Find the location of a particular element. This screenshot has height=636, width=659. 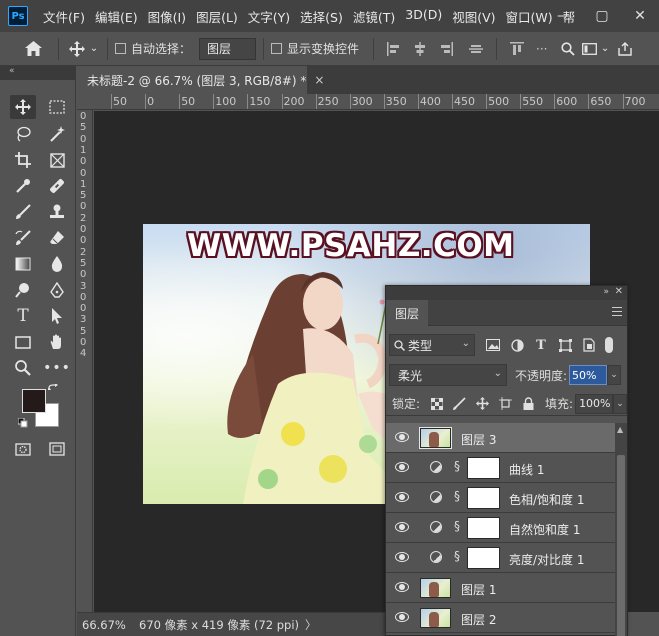

panel-close-icon: ✕ is located at coordinates (619, 291).